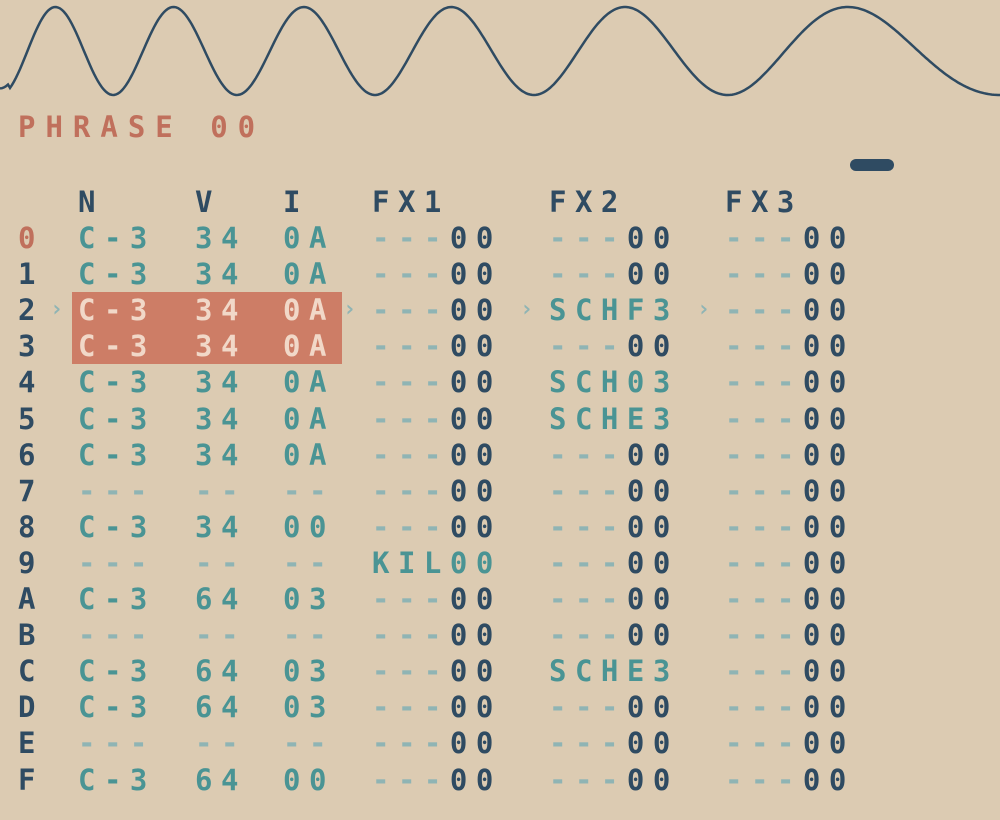  Describe the element at coordinates (614, 310) in the screenshot. I see `fx2-cell: SCHF3` at that location.